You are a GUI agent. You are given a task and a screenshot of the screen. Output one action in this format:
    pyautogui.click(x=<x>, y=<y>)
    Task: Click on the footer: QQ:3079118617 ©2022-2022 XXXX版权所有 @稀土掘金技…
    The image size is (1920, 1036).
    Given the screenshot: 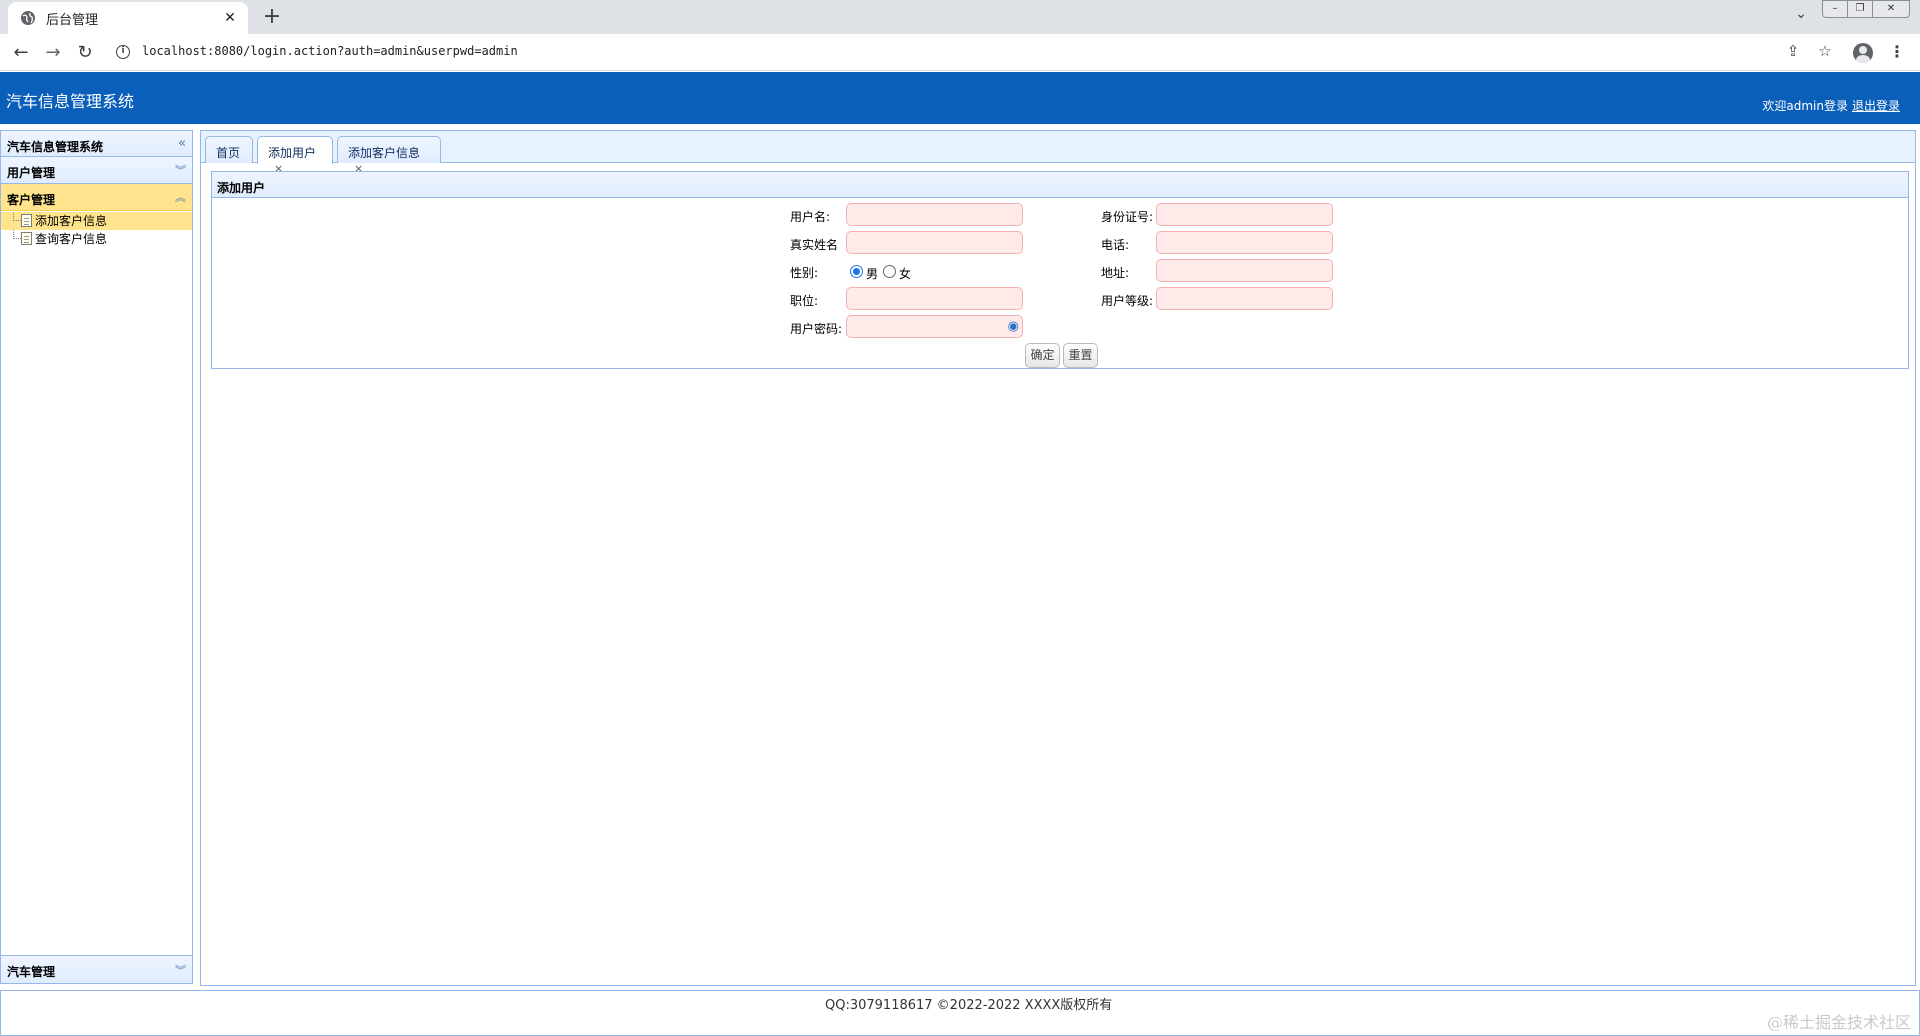 What is the action you would take?
    pyautogui.click(x=960, y=1013)
    